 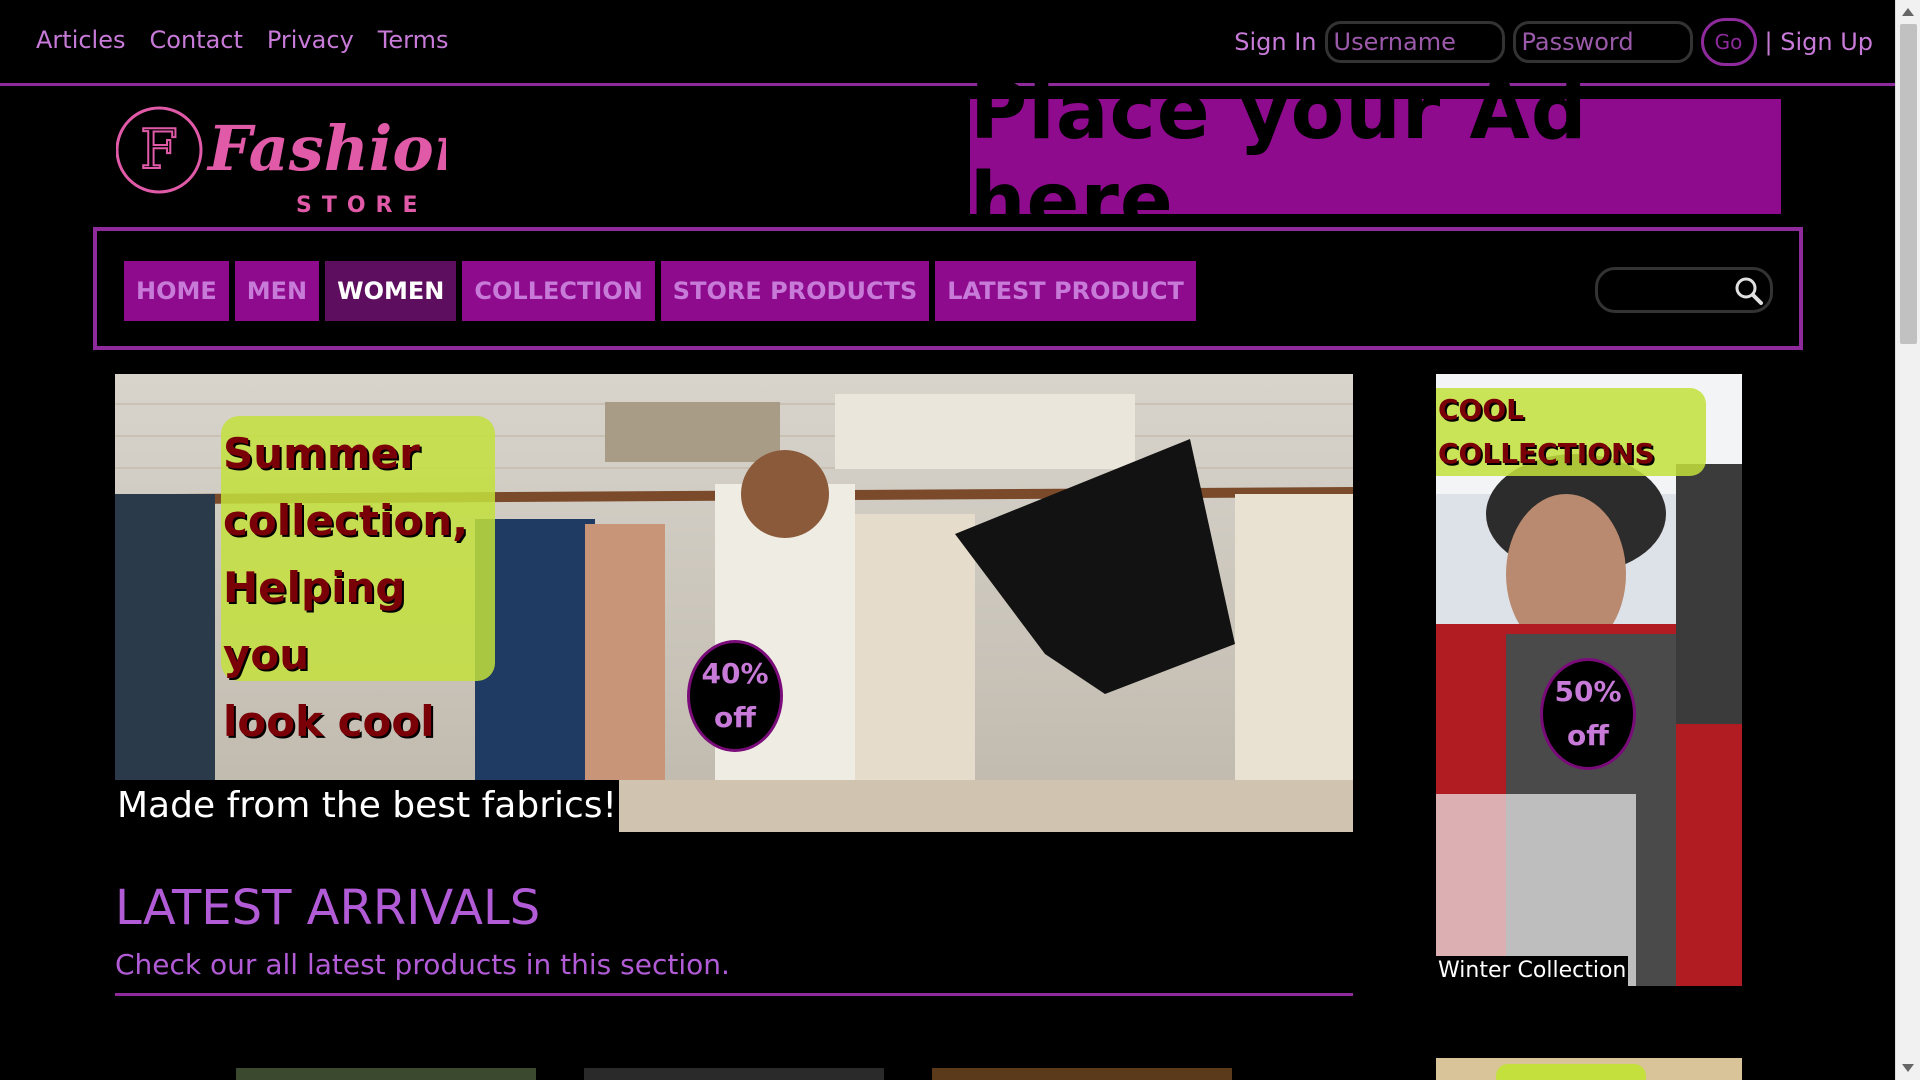 I want to click on logo-graphic: F Fashion STORE, so click(x=297, y=162).